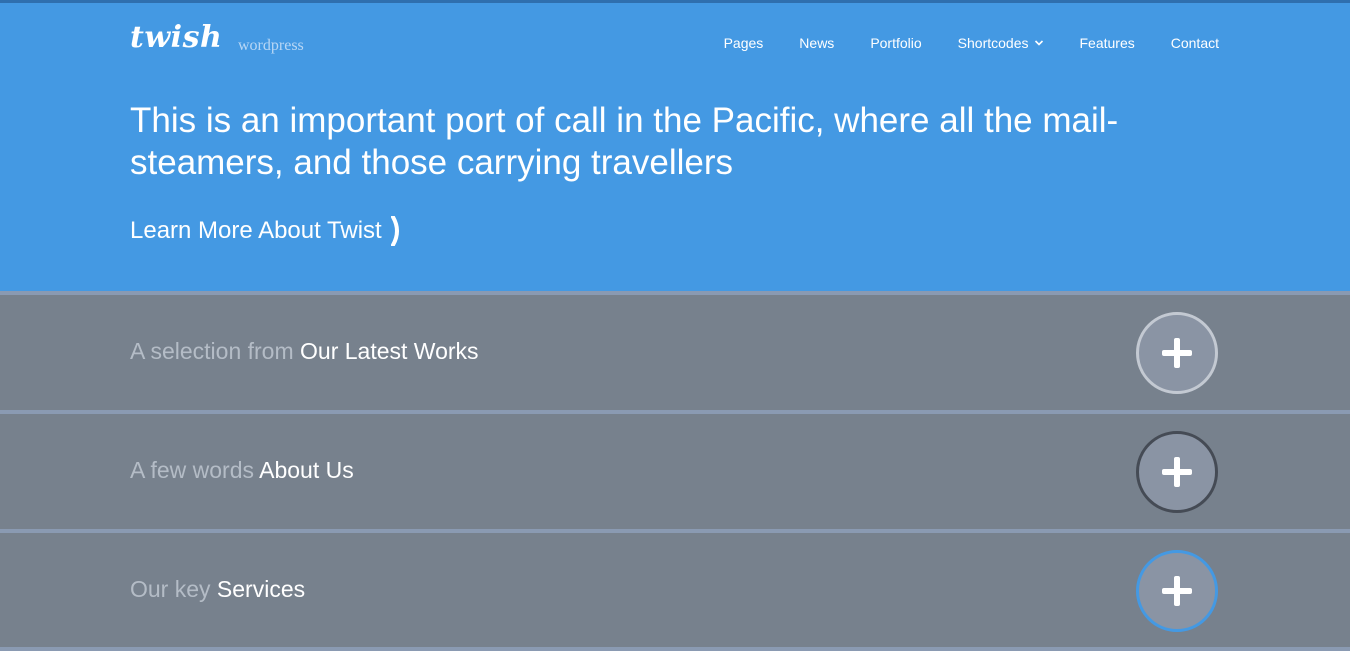 The height and width of the screenshot is (651, 1350). What do you see at coordinates (389, 351) in the screenshot?
I see `section-title-main: Our Latest Works` at bounding box center [389, 351].